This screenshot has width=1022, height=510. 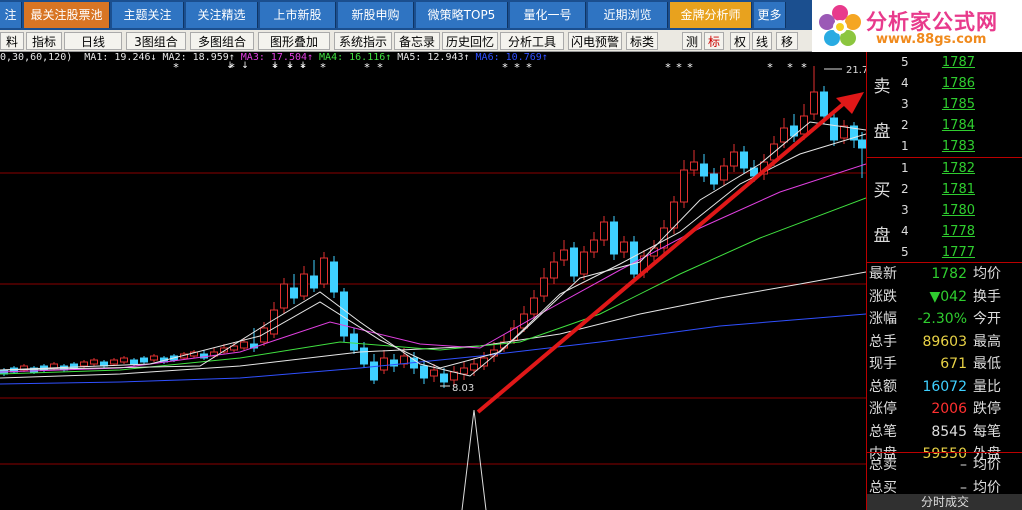 What do you see at coordinates (156, 41) in the screenshot?
I see `toolbar-button: 3图组合` at bounding box center [156, 41].